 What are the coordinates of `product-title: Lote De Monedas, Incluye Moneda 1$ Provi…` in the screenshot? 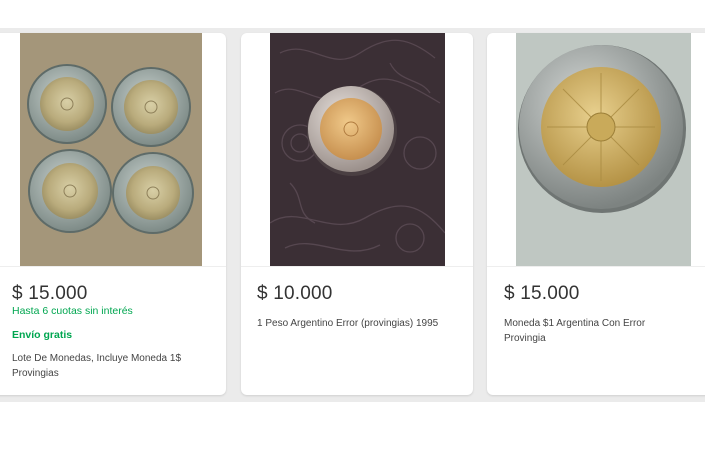 It's located at (112, 366).